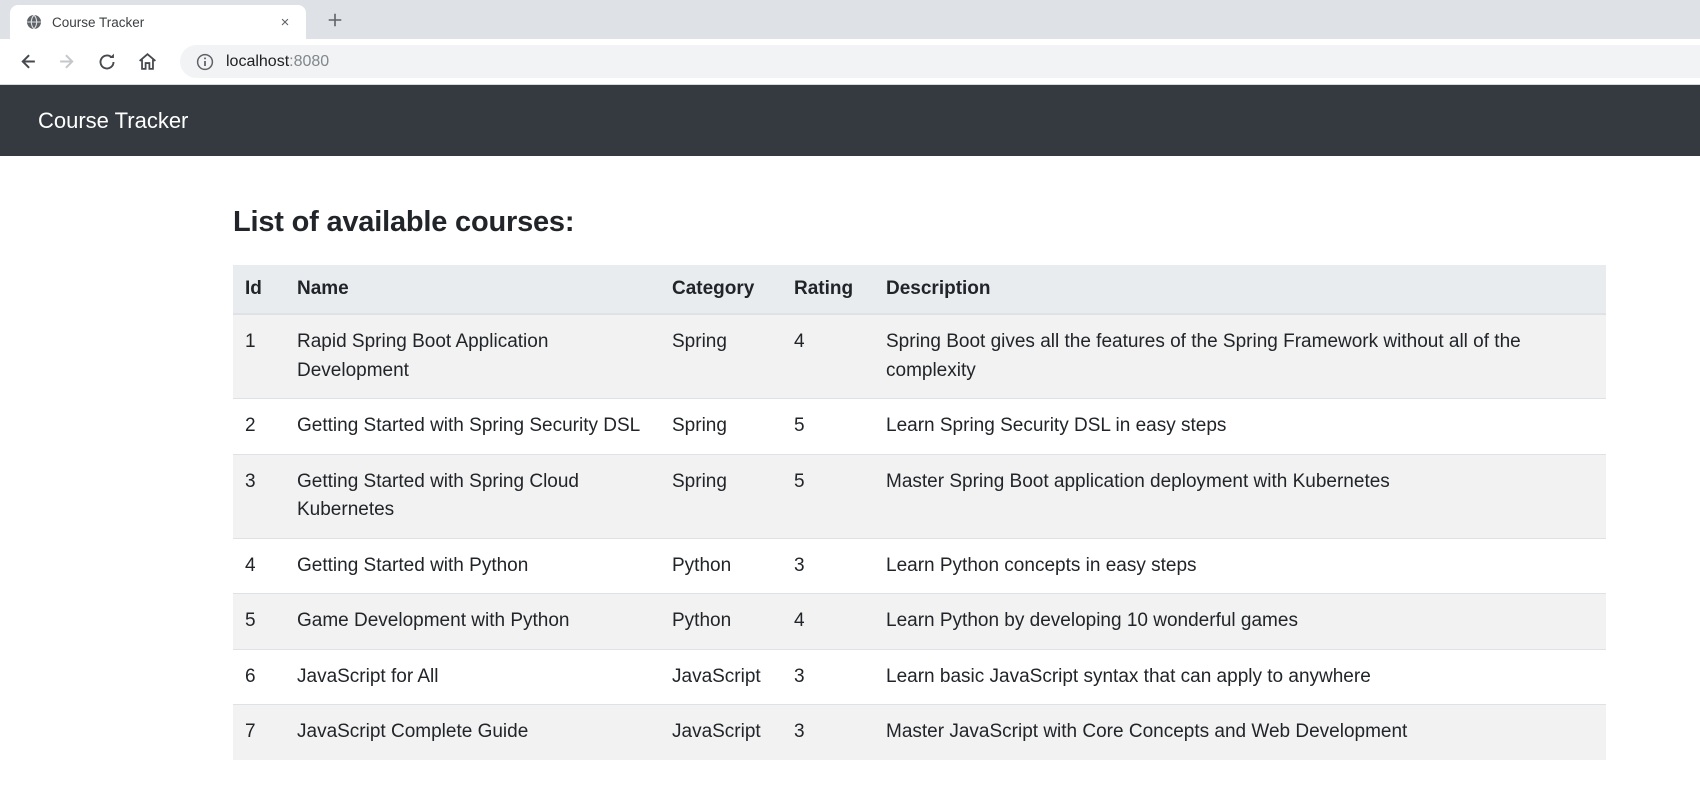 The height and width of the screenshot is (797, 1700). Describe the element at coordinates (27, 62) in the screenshot. I see `back-icon` at that location.